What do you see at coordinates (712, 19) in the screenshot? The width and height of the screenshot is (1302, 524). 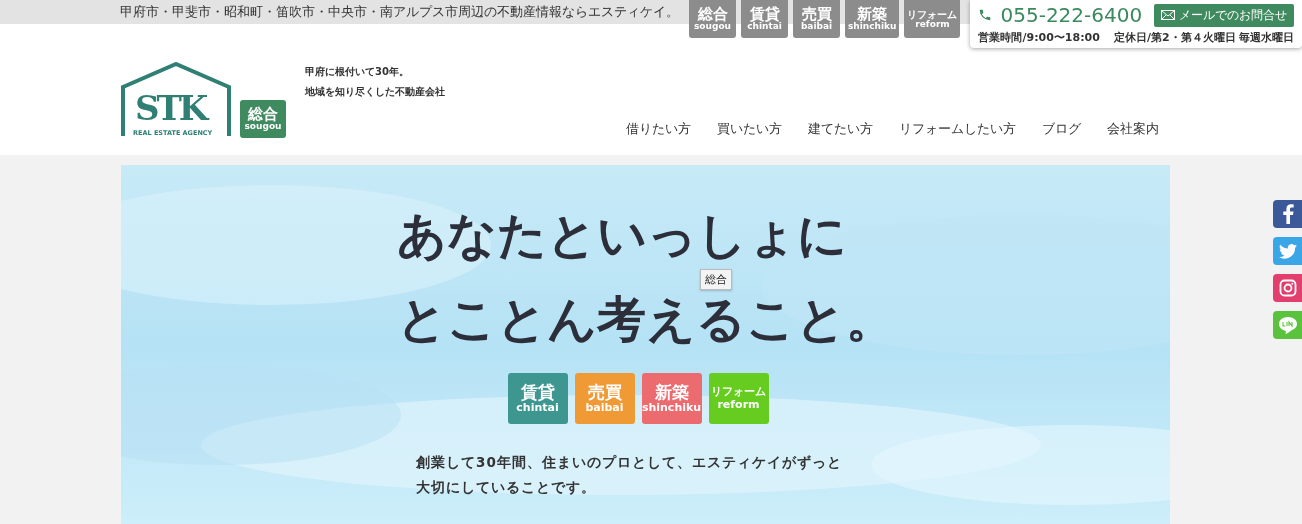 I see `category-tab: 総合 sougou` at bounding box center [712, 19].